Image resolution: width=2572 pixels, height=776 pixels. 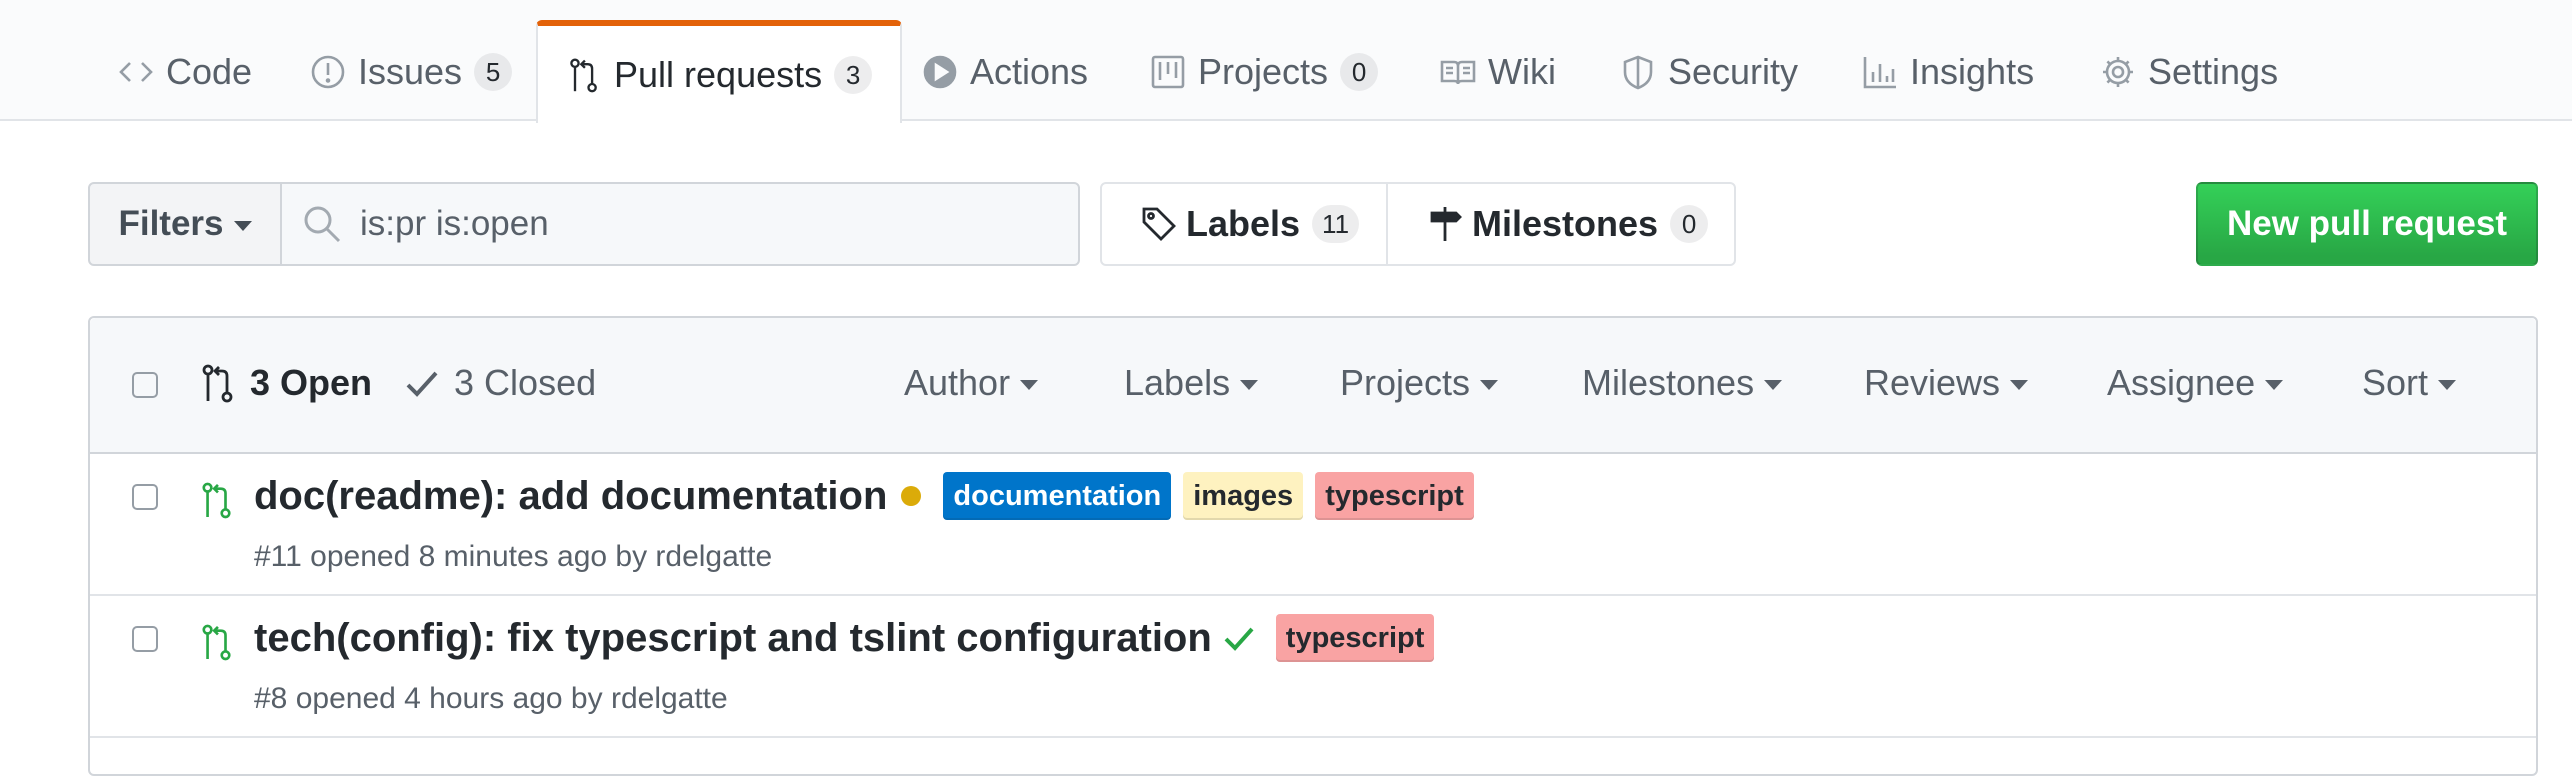 I want to click on labels-count: 11, so click(x=1336, y=224).